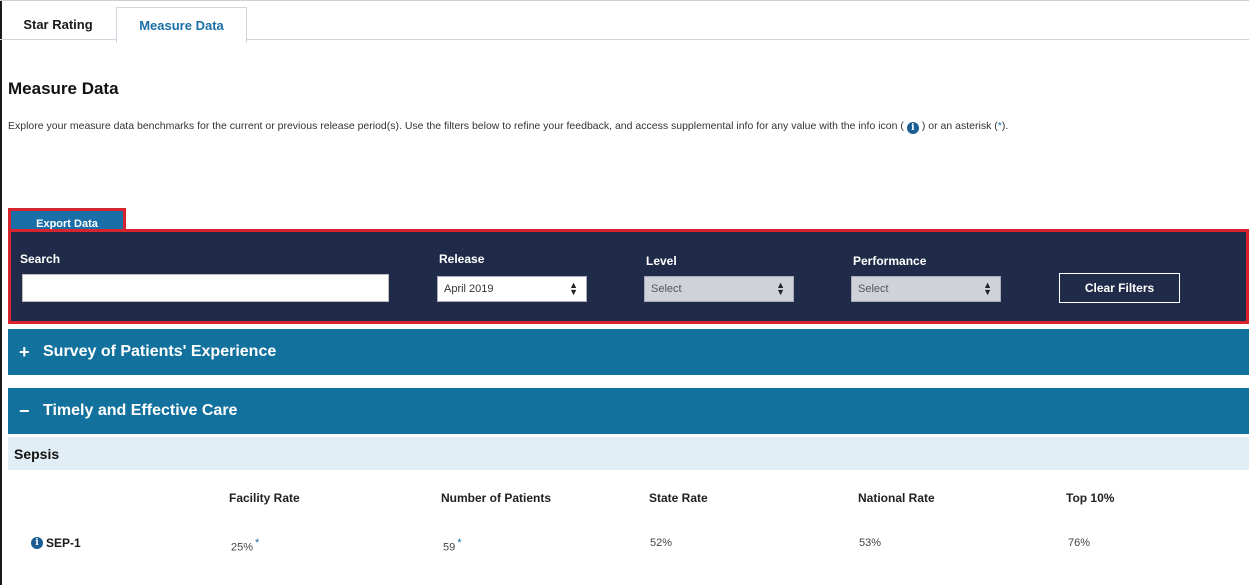 The image size is (1249, 585). What do you see at coordinates (1090, 498) in the screenshot?
I see `column-header-top-10: Top 10%` at bounding box center [1090, 498].